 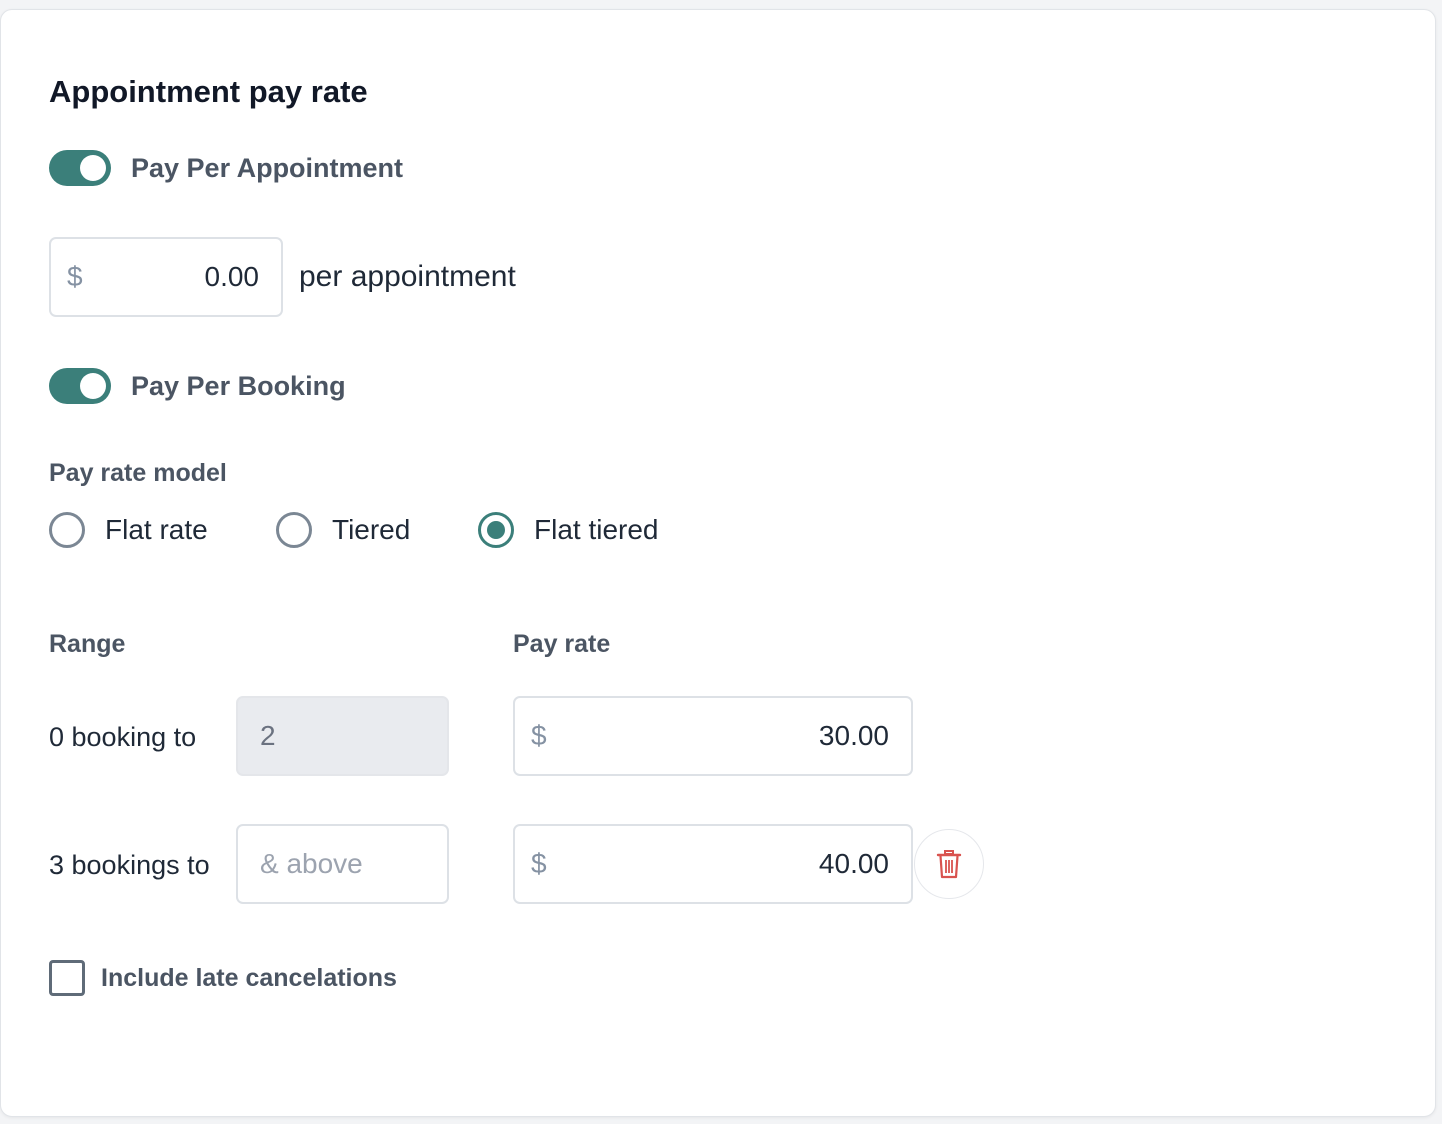 I want to click on tier-row-2-range-input: & above, so click(x=342, y=864).